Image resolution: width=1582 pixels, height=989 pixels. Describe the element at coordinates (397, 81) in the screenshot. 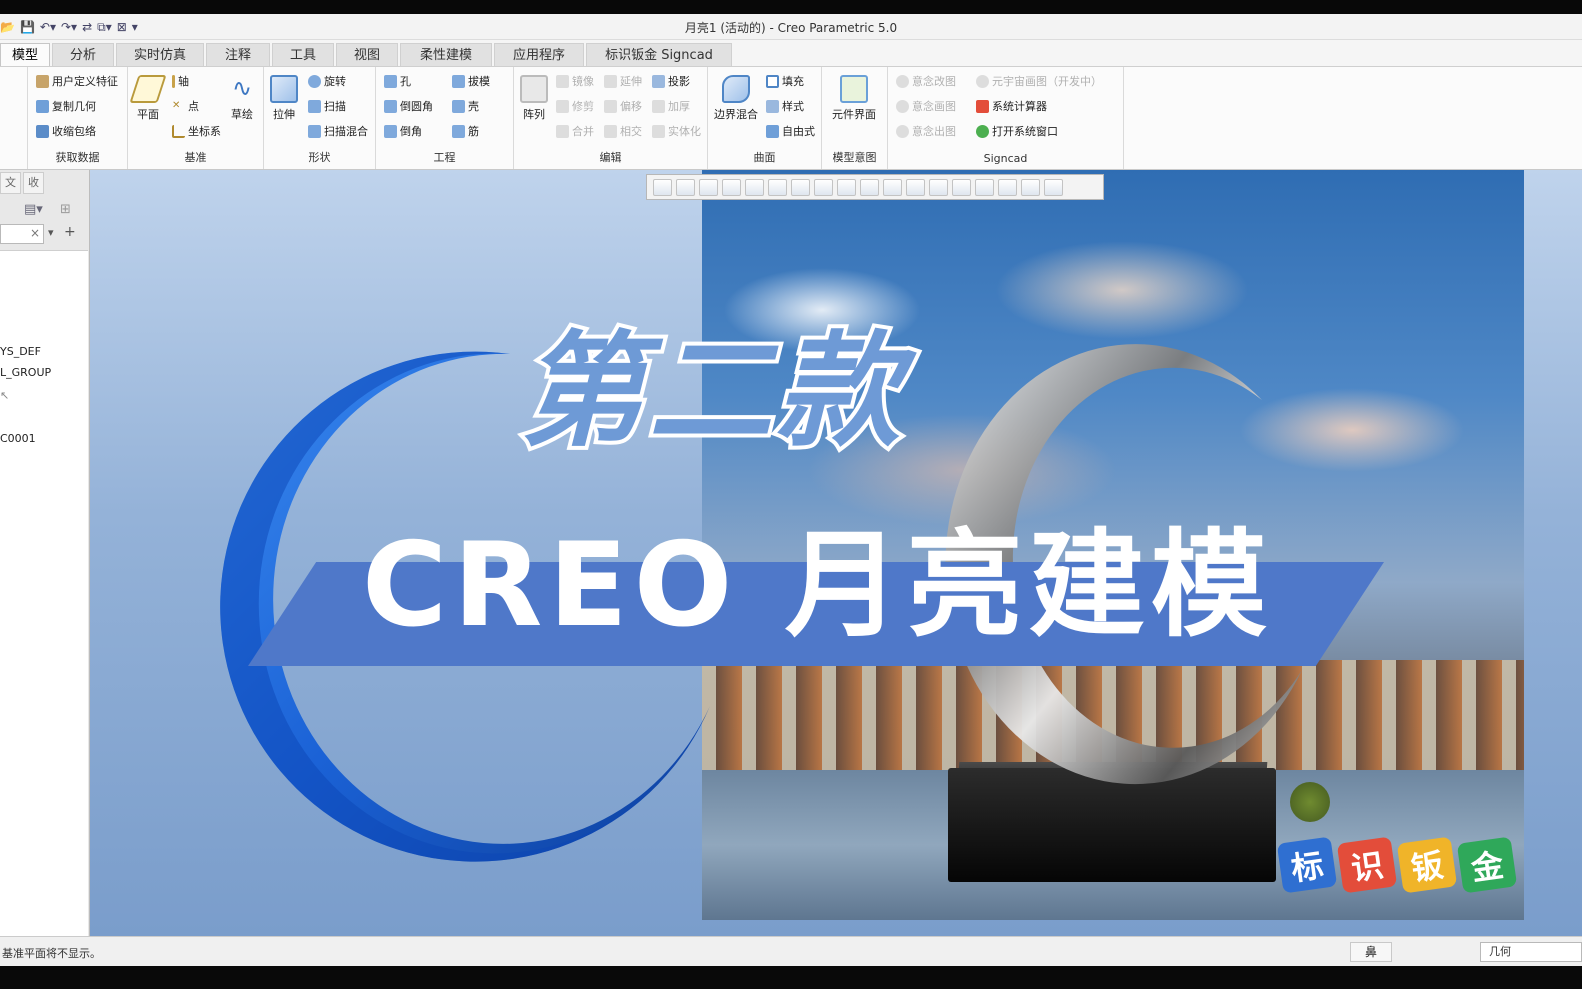

I see `hole-button: 孔` at that location.